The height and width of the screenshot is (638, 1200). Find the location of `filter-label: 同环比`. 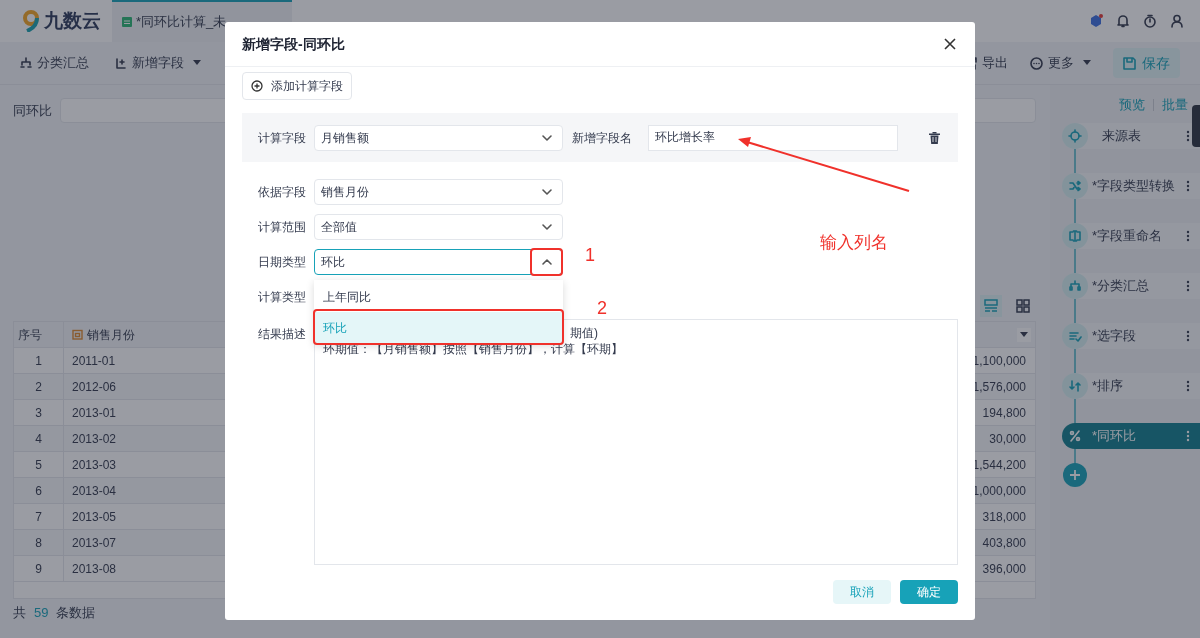

filter-label: 同环比 is located at coordinates (32, 110).